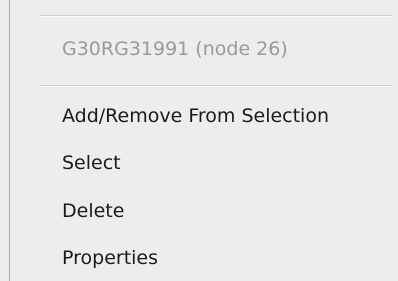 This screenshot has height=281, width=398. Describe the element at coordinates (216, 16) in the screenshot. I see `menu-separator-top` at that location.